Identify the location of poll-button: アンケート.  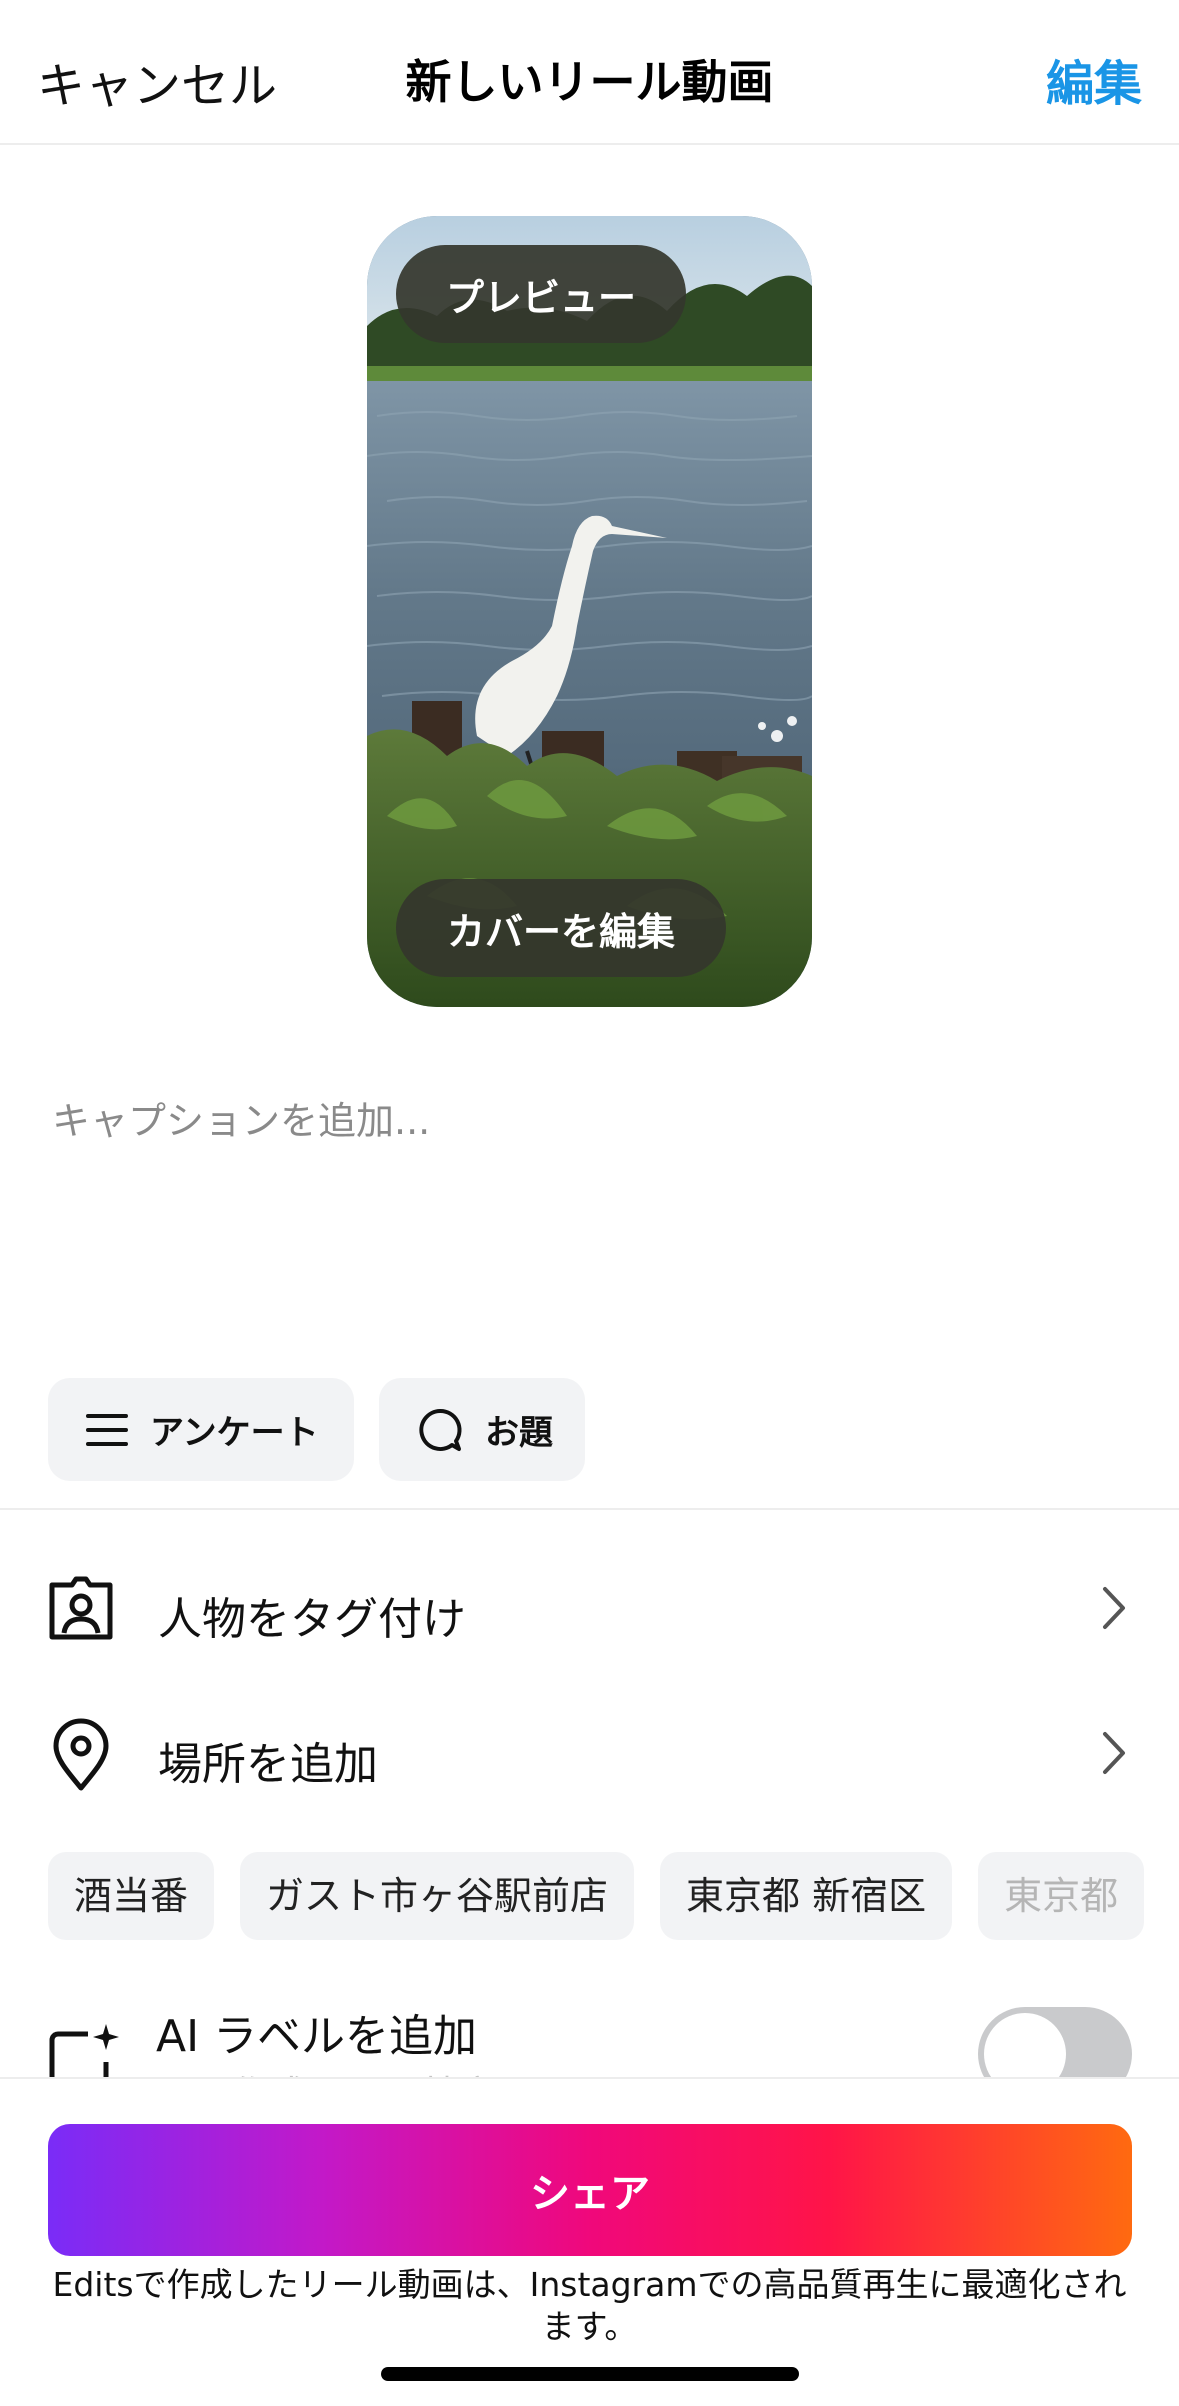
(201, 1429).